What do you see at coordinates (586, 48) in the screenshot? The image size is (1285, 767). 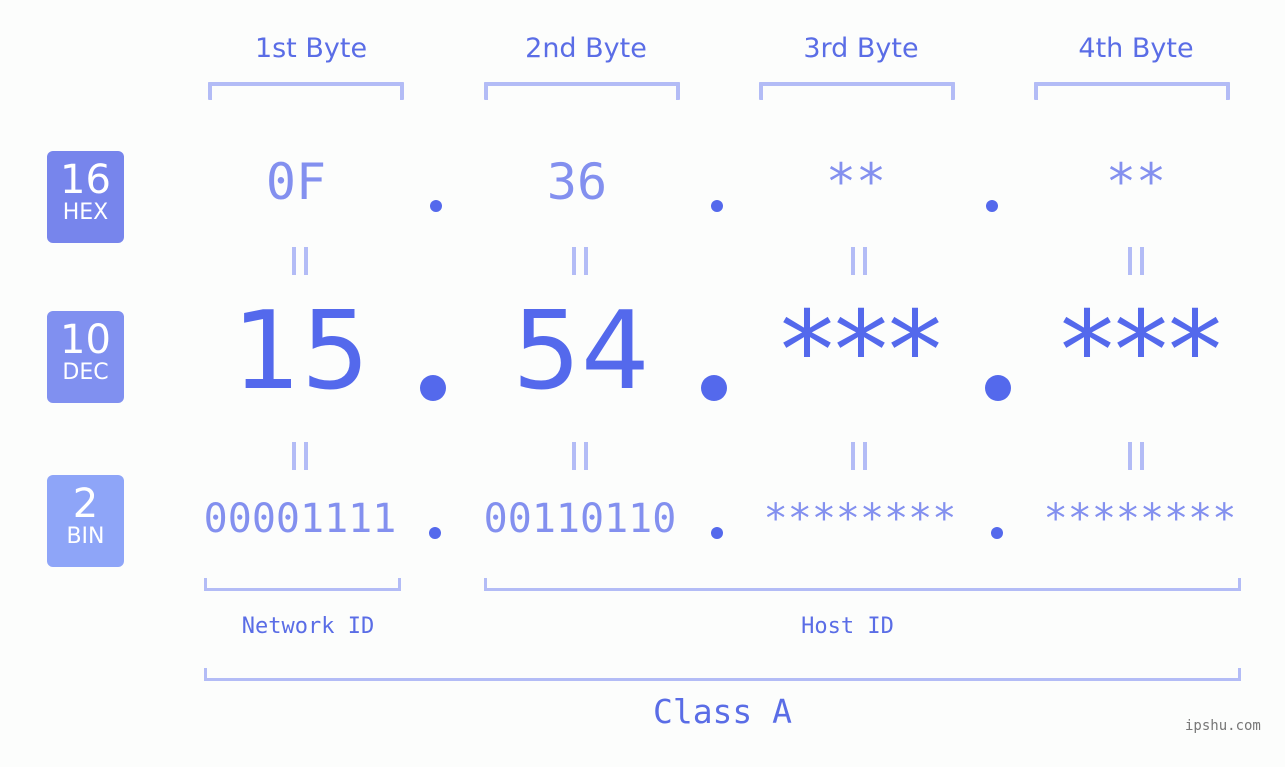 I see `byte-header-2: 2nd Byte` at bounding box center [586, 48].